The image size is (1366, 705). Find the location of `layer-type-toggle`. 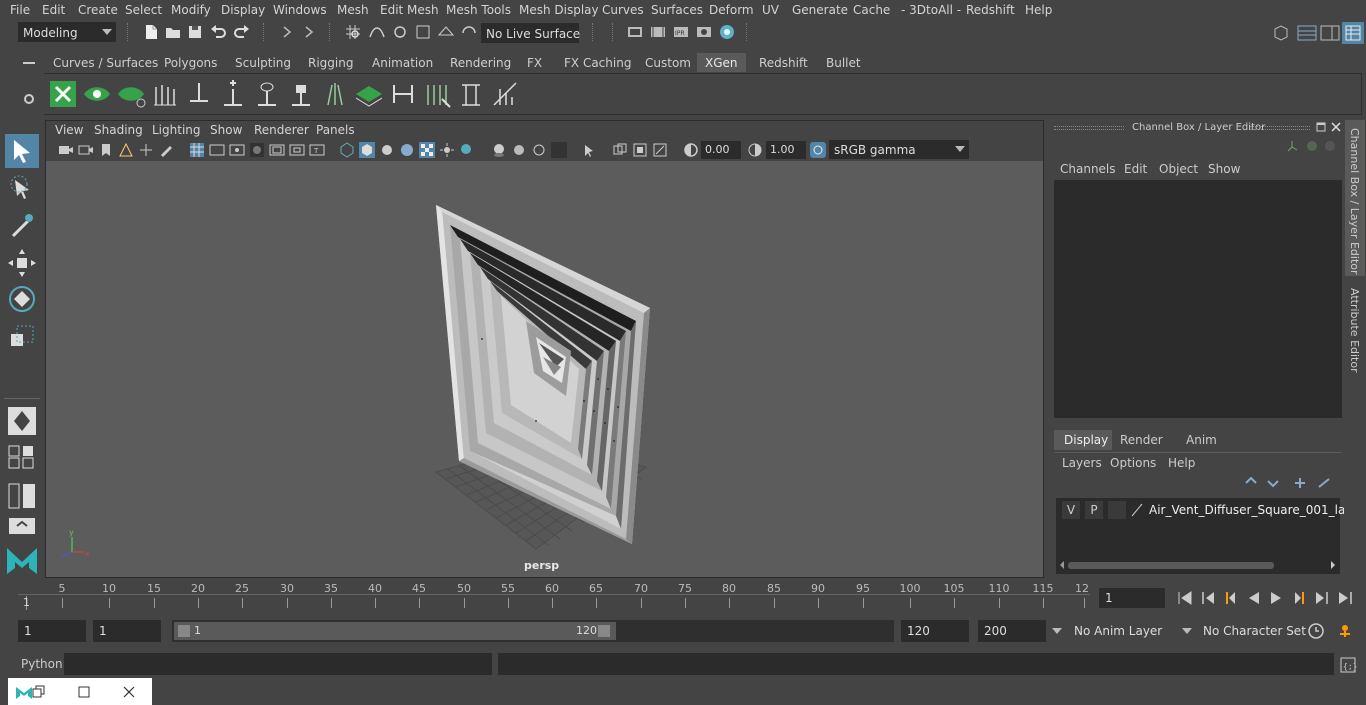

layer-type-toggle is located at coordinates (1117, 510).